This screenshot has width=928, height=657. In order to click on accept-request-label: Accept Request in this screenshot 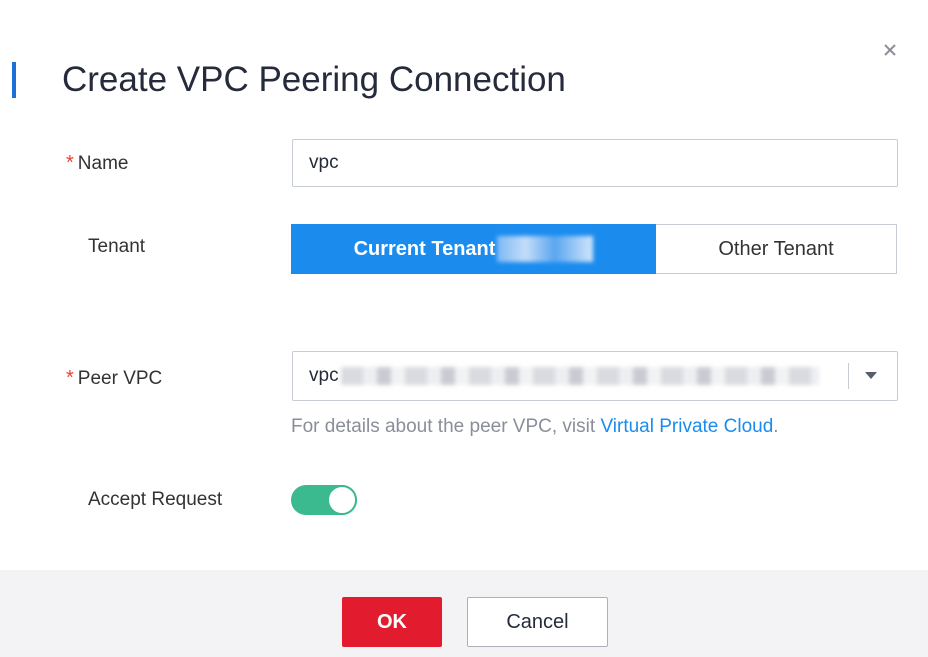, I will do `click(155, 499)`.